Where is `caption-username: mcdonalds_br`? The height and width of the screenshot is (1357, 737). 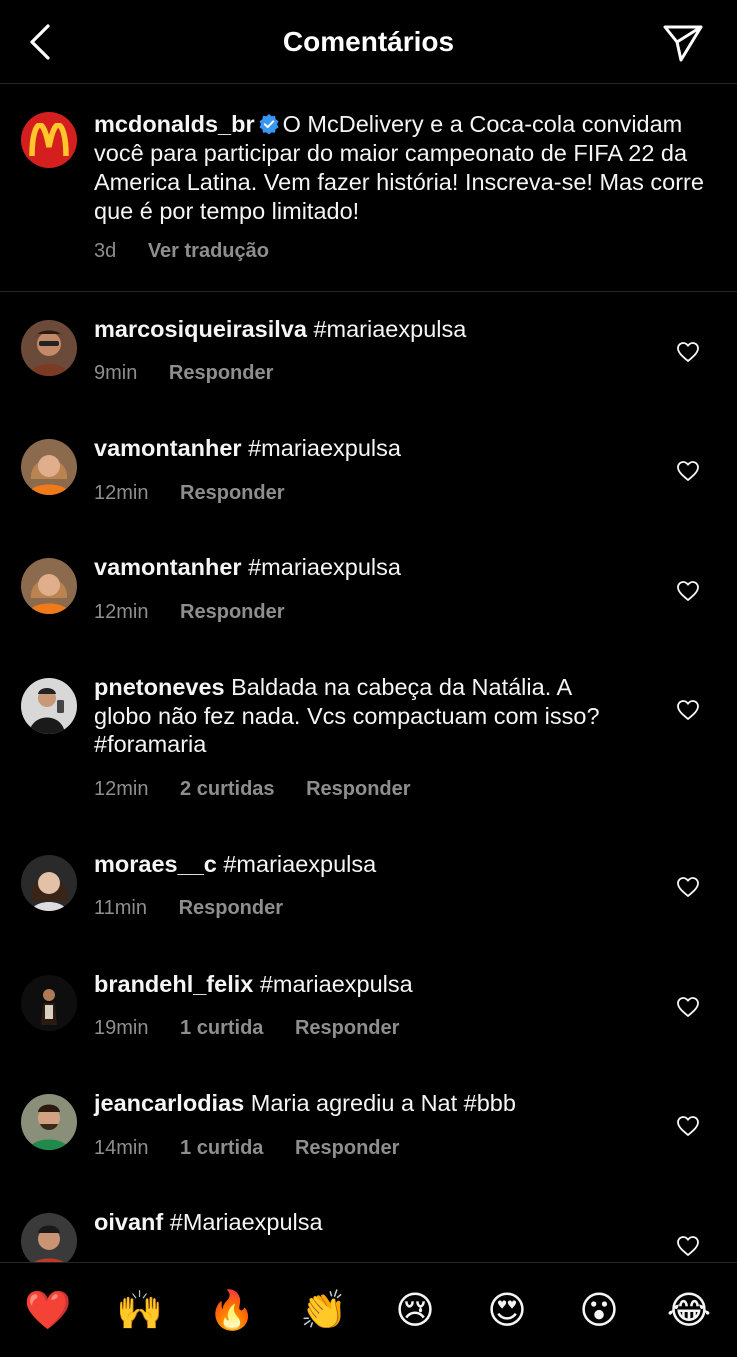
caption-username: mcdonalds_br is located at coordinates (174, 124).